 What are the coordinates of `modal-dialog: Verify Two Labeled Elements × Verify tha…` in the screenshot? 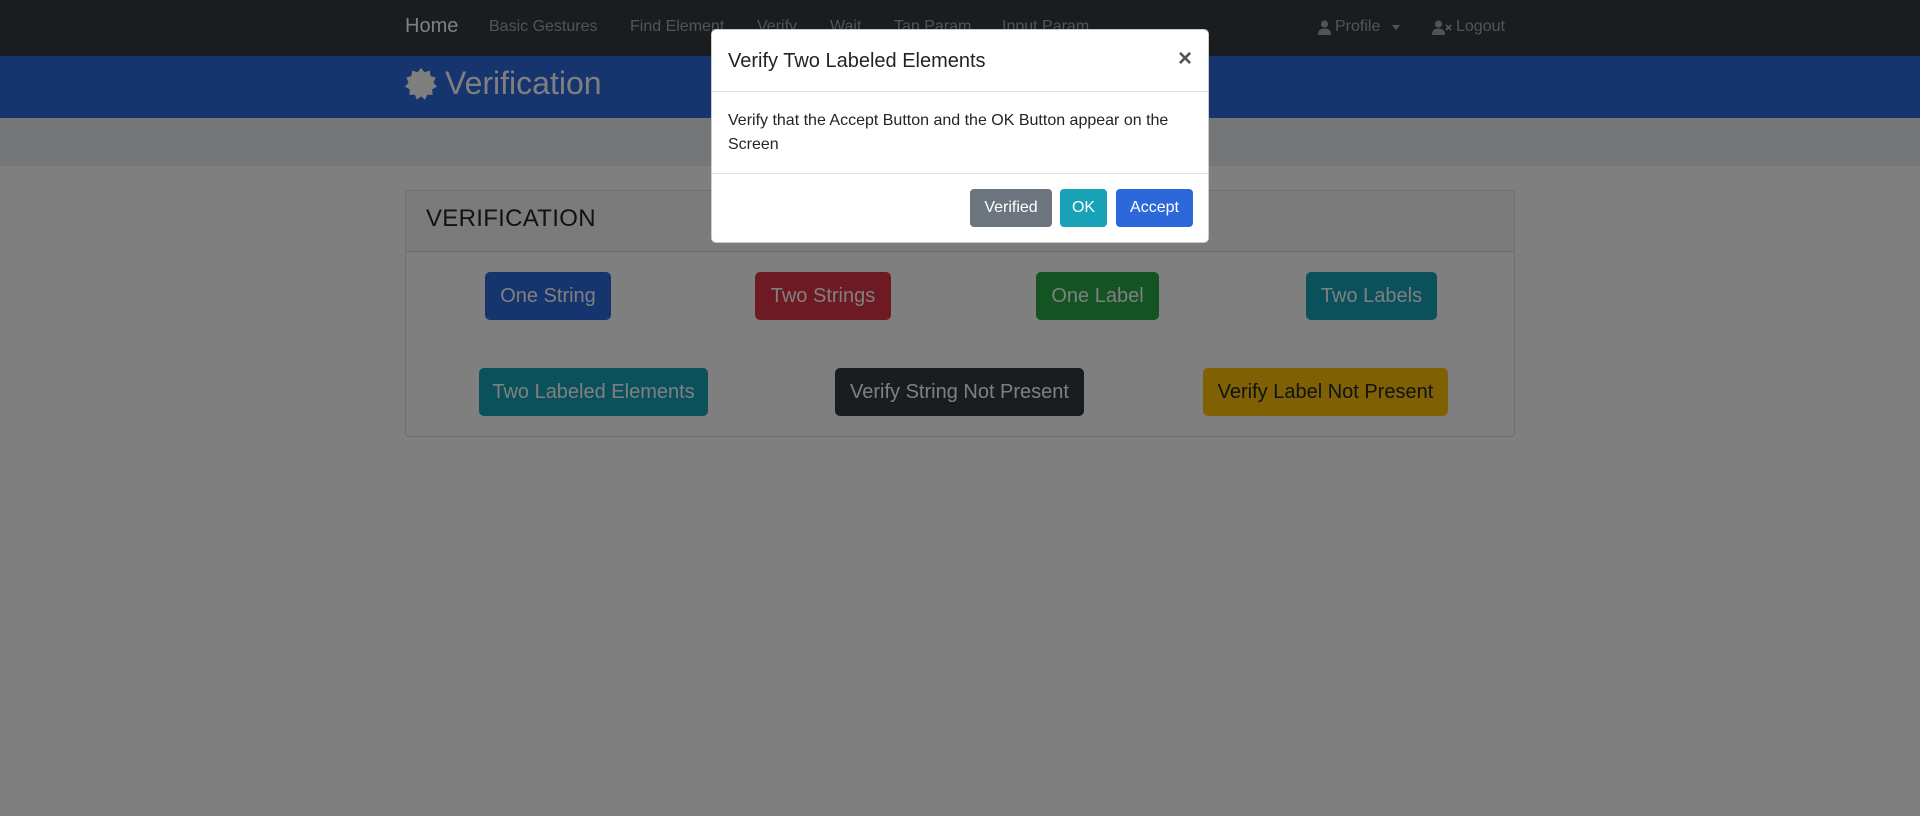 It's located at (960, 136).